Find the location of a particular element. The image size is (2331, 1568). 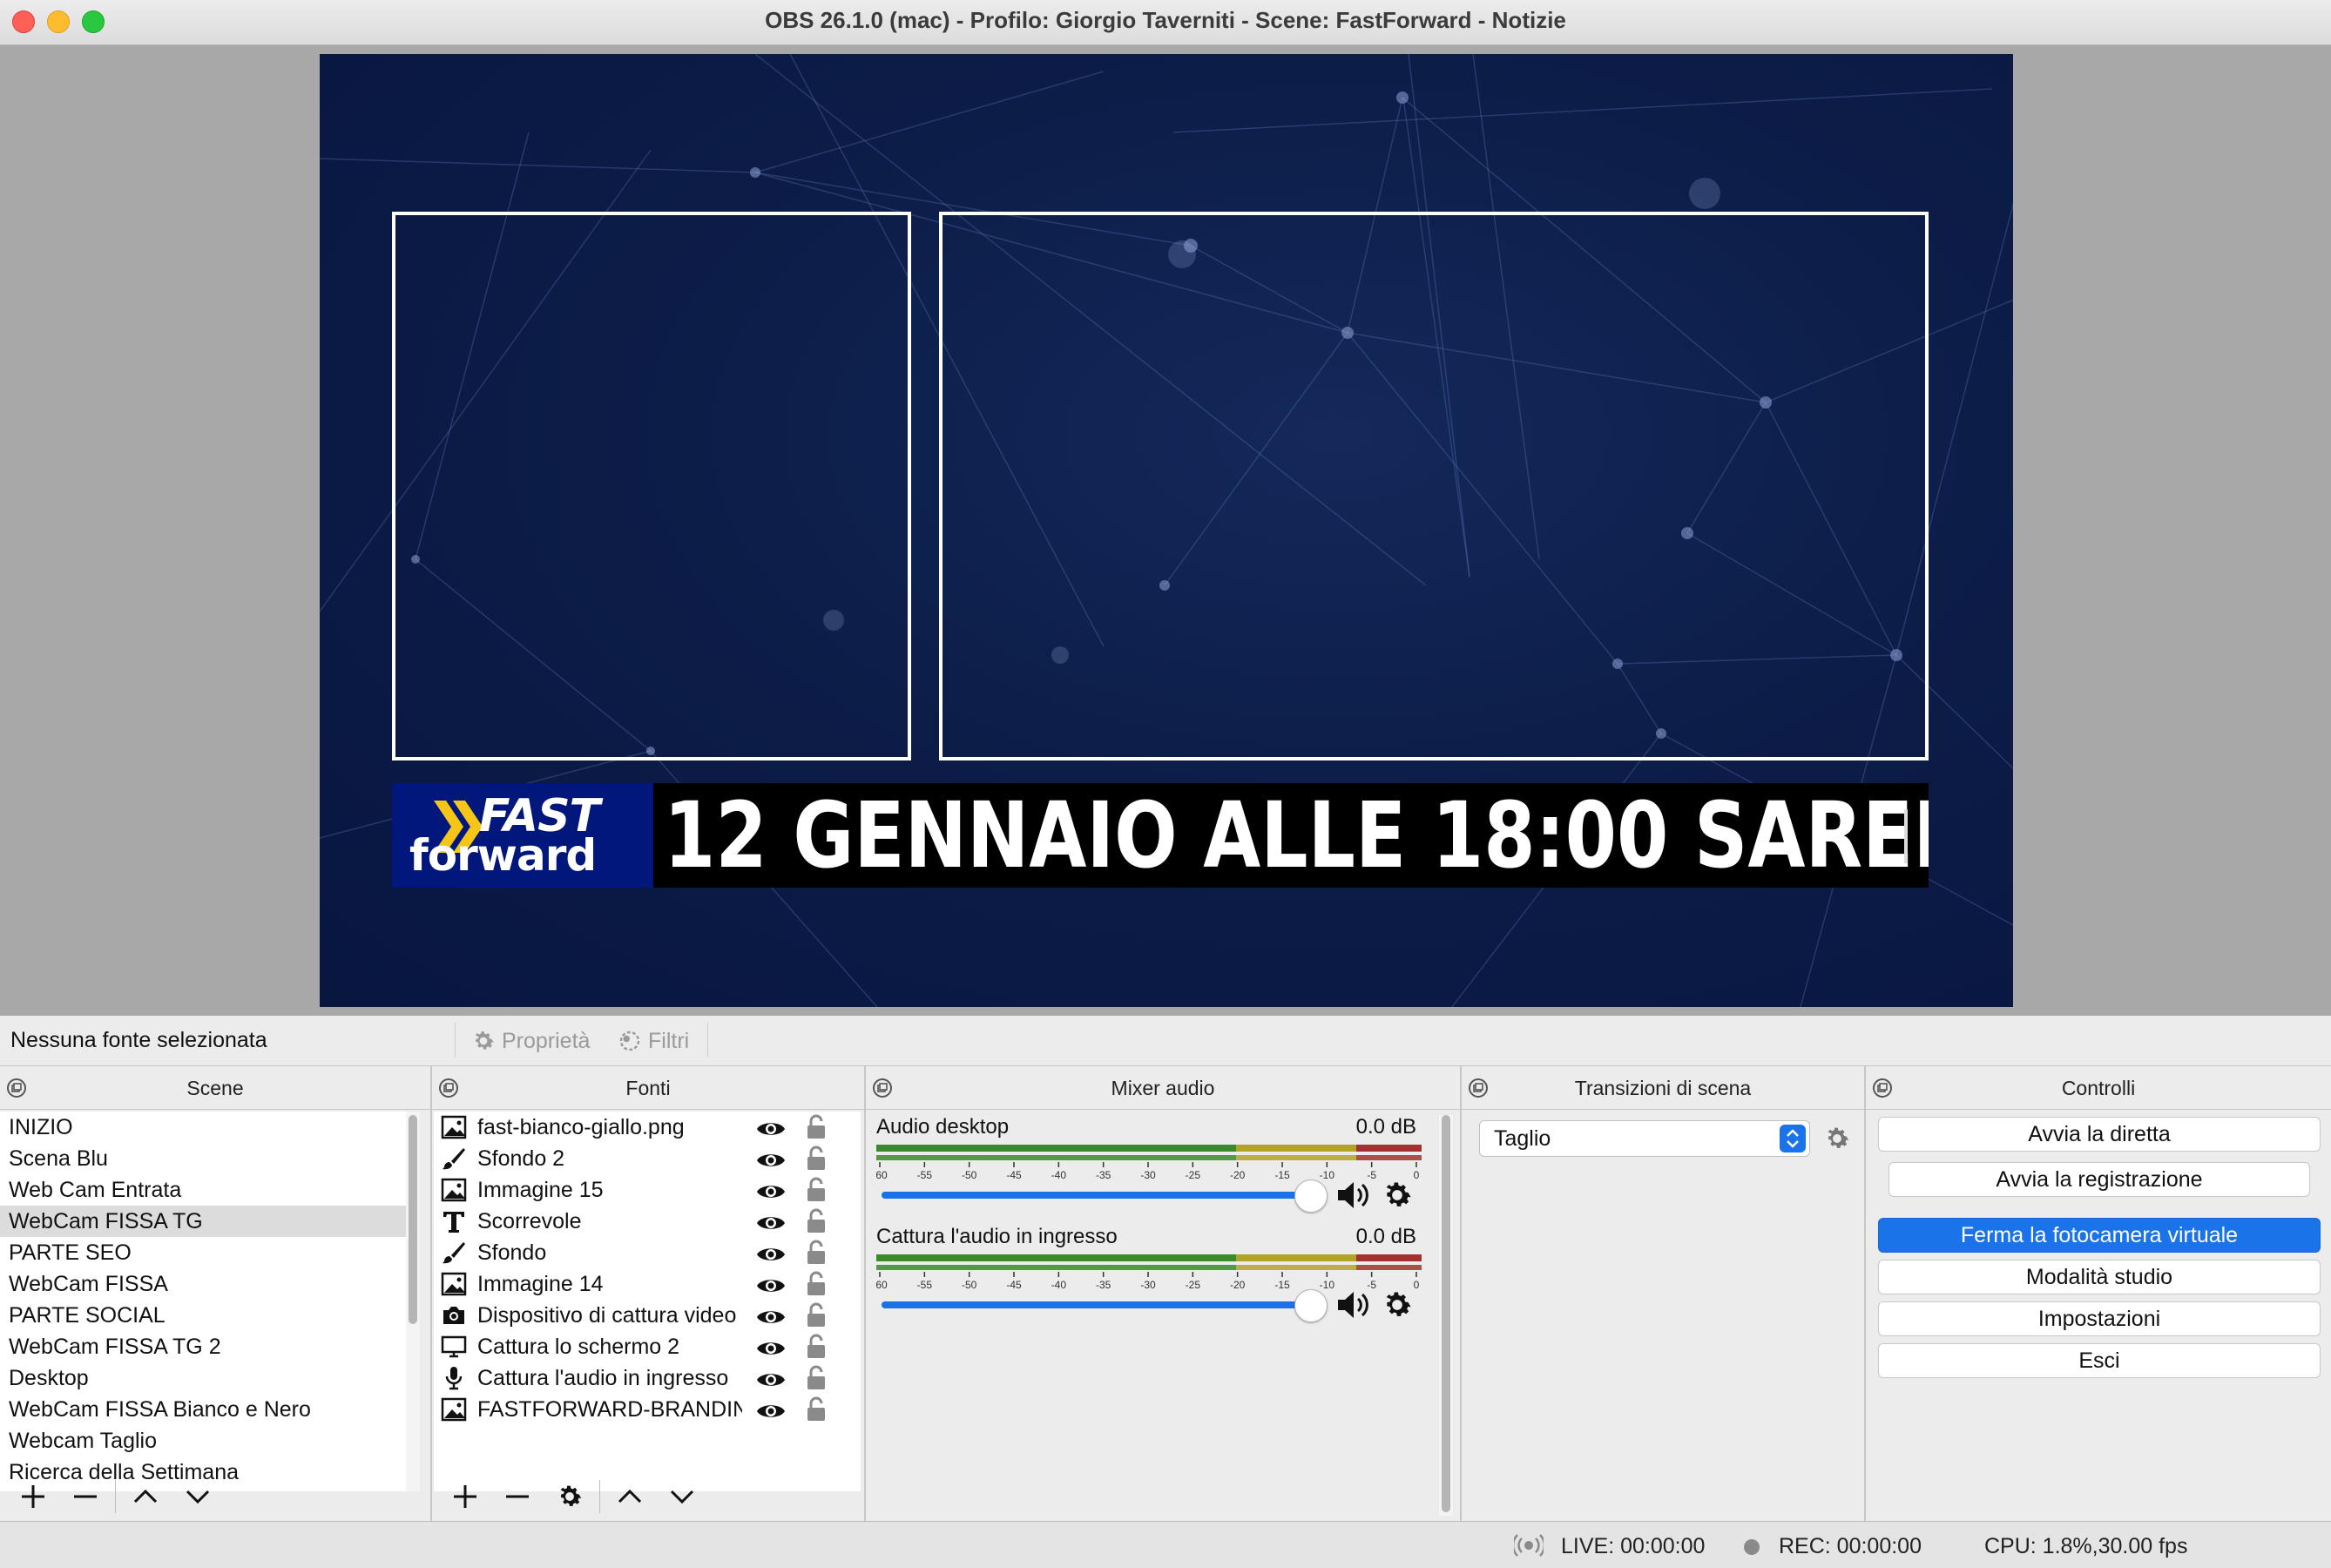

scene-item: PARTE SOCIAL is located at coordinates (203, 1315).